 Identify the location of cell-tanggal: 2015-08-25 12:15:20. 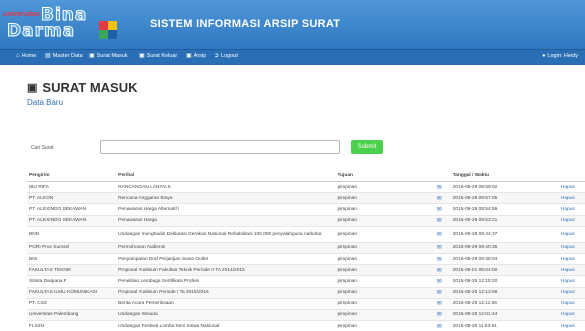
(505, 281).